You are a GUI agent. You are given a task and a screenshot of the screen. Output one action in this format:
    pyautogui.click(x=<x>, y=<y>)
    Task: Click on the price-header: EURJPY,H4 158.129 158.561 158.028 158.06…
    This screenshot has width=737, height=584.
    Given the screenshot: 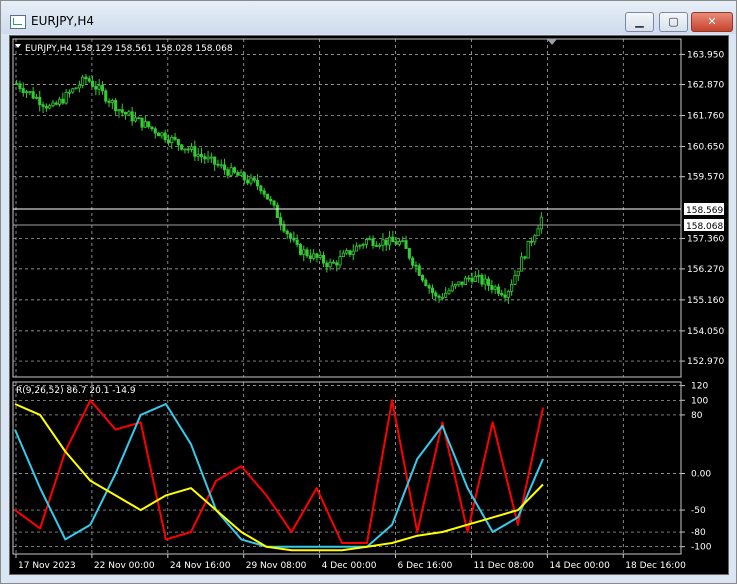 What is the action you would take?
    pyautogui.click(x=129, y=49)
    